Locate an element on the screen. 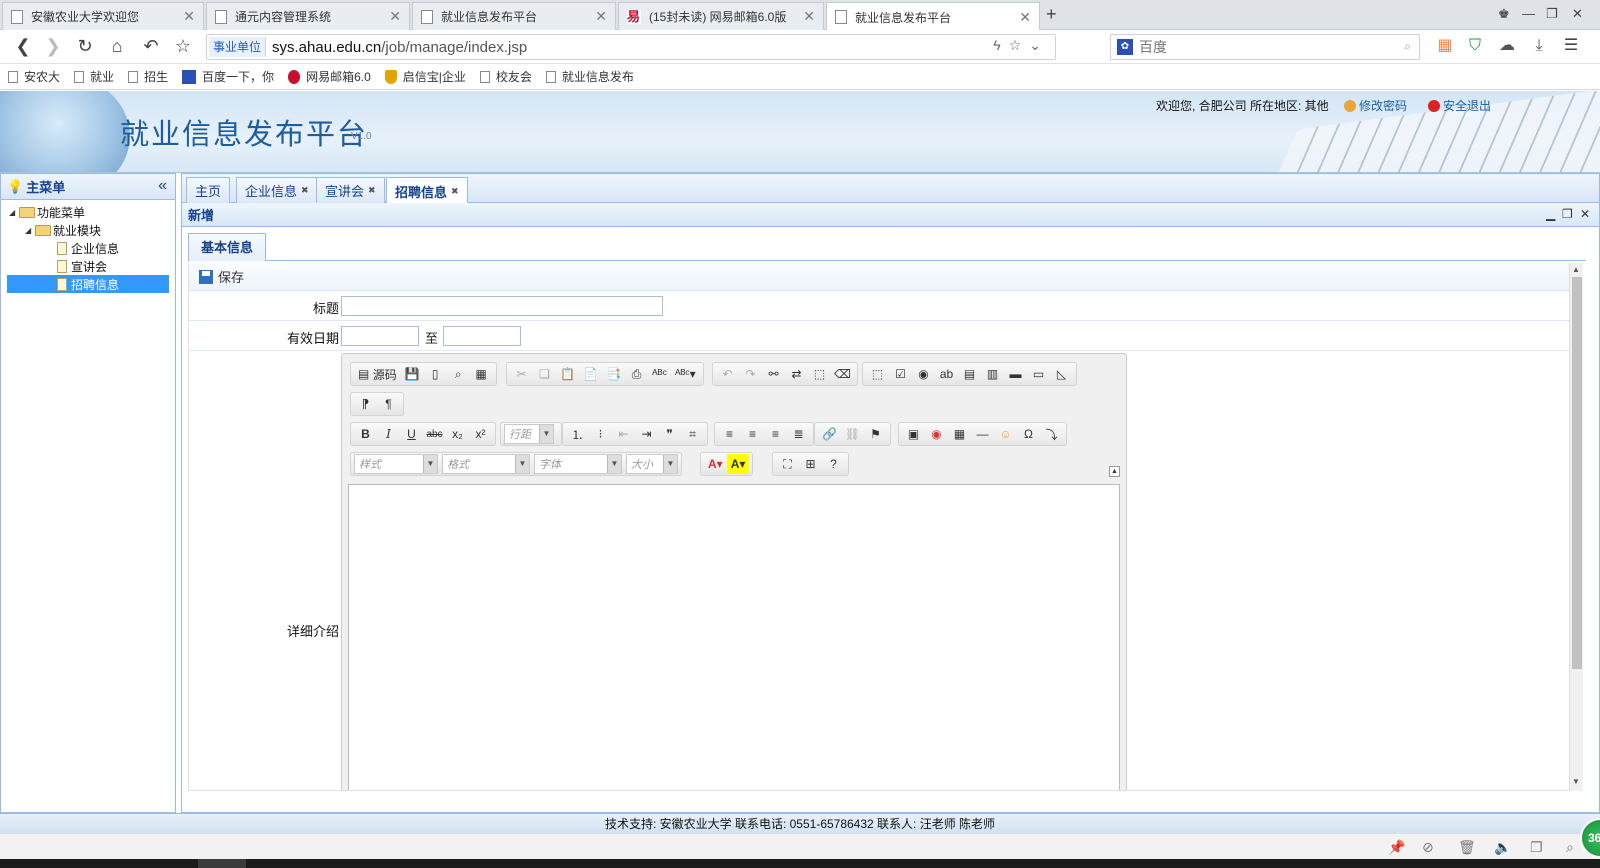 The height and width of the screenshot is (868, 1600). tab-company-info: 企业信息 ✖ is located at coordinates (277, 190).